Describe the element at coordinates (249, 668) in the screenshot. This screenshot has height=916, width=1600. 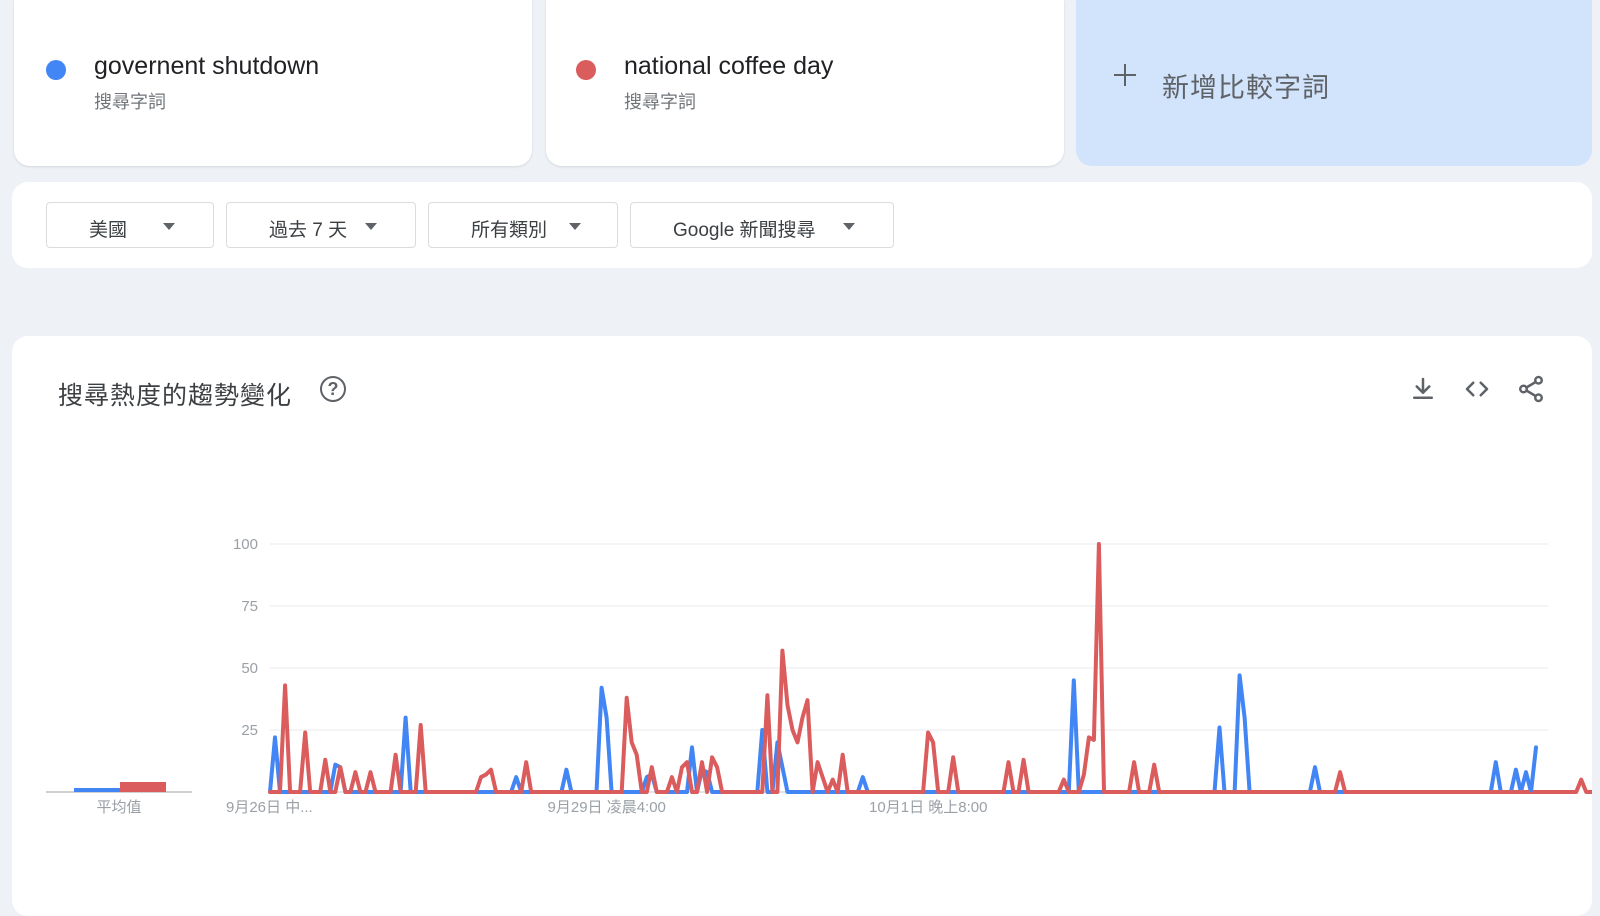
I see `y-tick-label: 50` at that location.